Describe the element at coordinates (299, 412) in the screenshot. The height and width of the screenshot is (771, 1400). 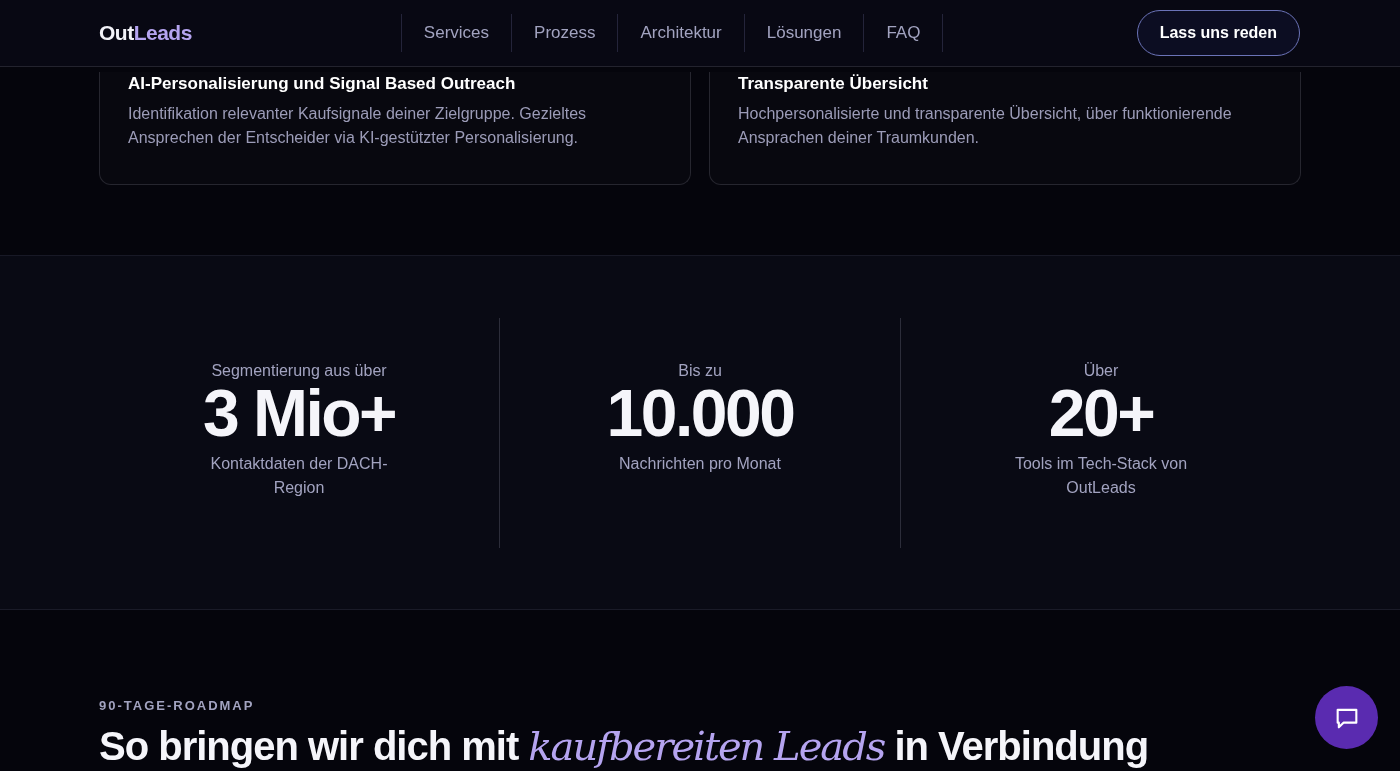
I see `stat-value: 3 Mio+` at that location.